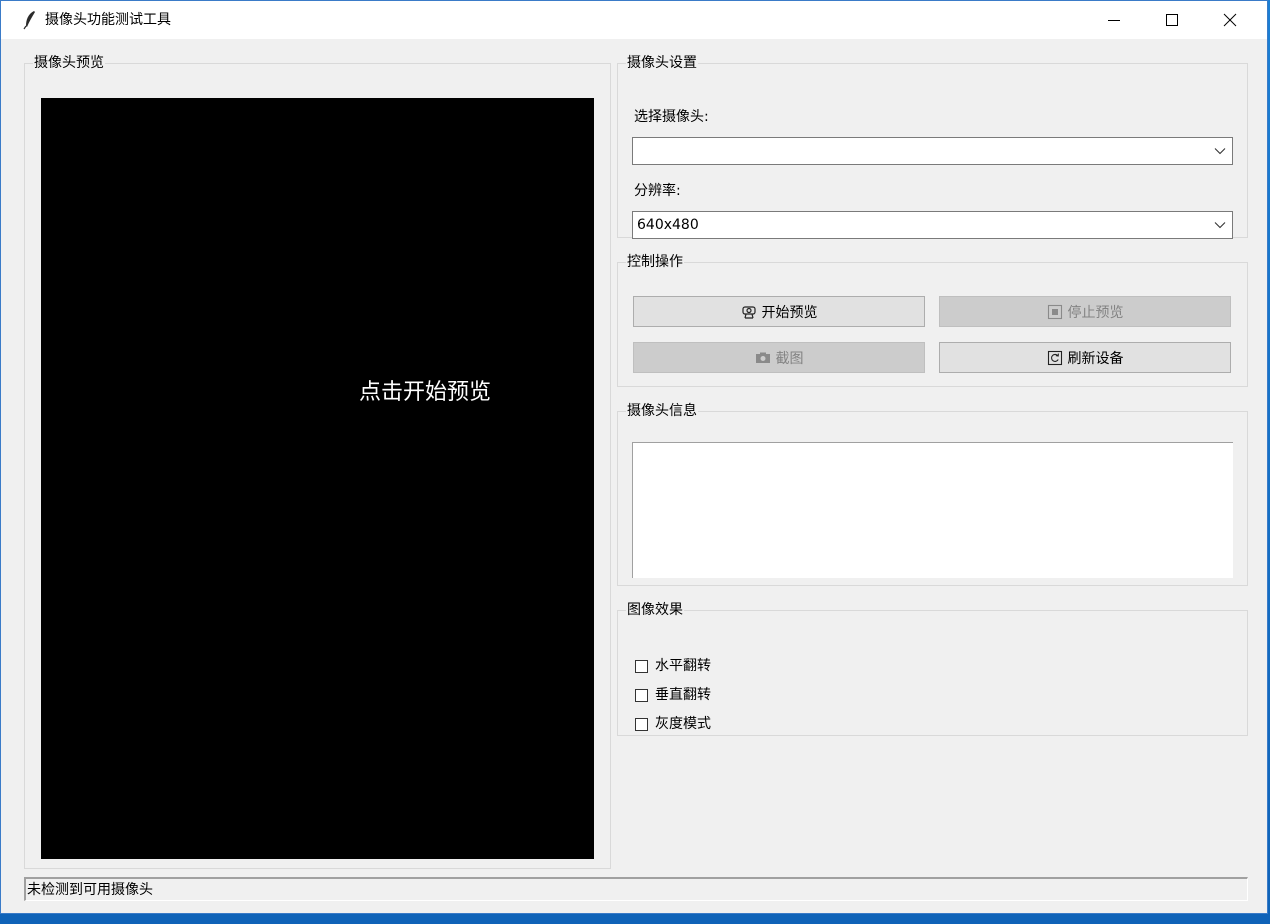 The width and height of the screenshot is (1270, 924). I want to click on title-bar: 摄像头功能测试工具, so click(634, 20).